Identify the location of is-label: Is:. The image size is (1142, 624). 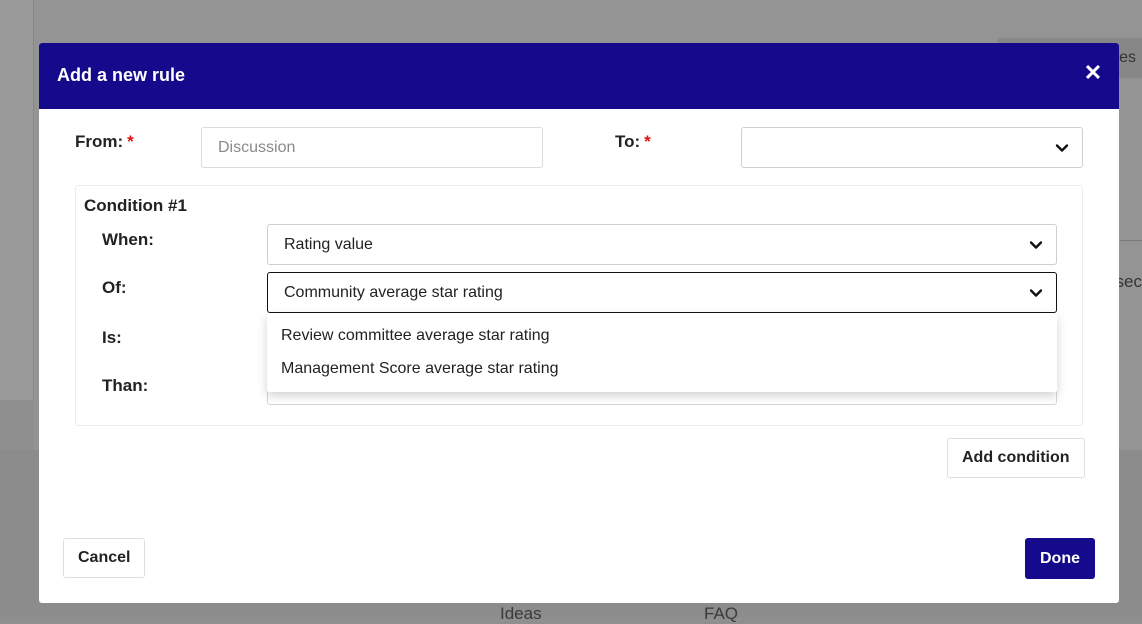
(112, 337).